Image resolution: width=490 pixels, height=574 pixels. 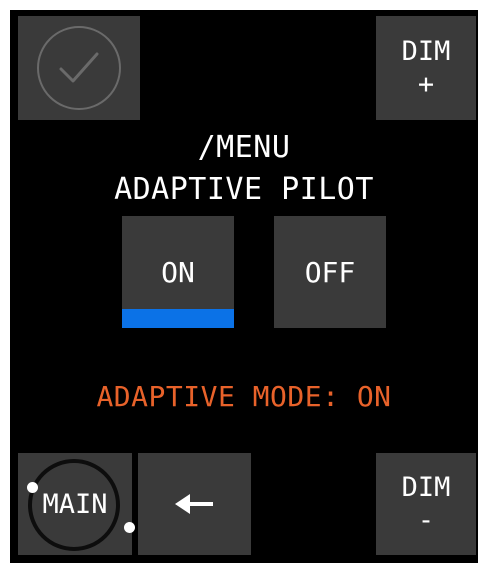 What do you see at coordinates (426, 487) in the screenshot?
I see `dim-decrease-label: DIM` at bounding box center [426, 487].